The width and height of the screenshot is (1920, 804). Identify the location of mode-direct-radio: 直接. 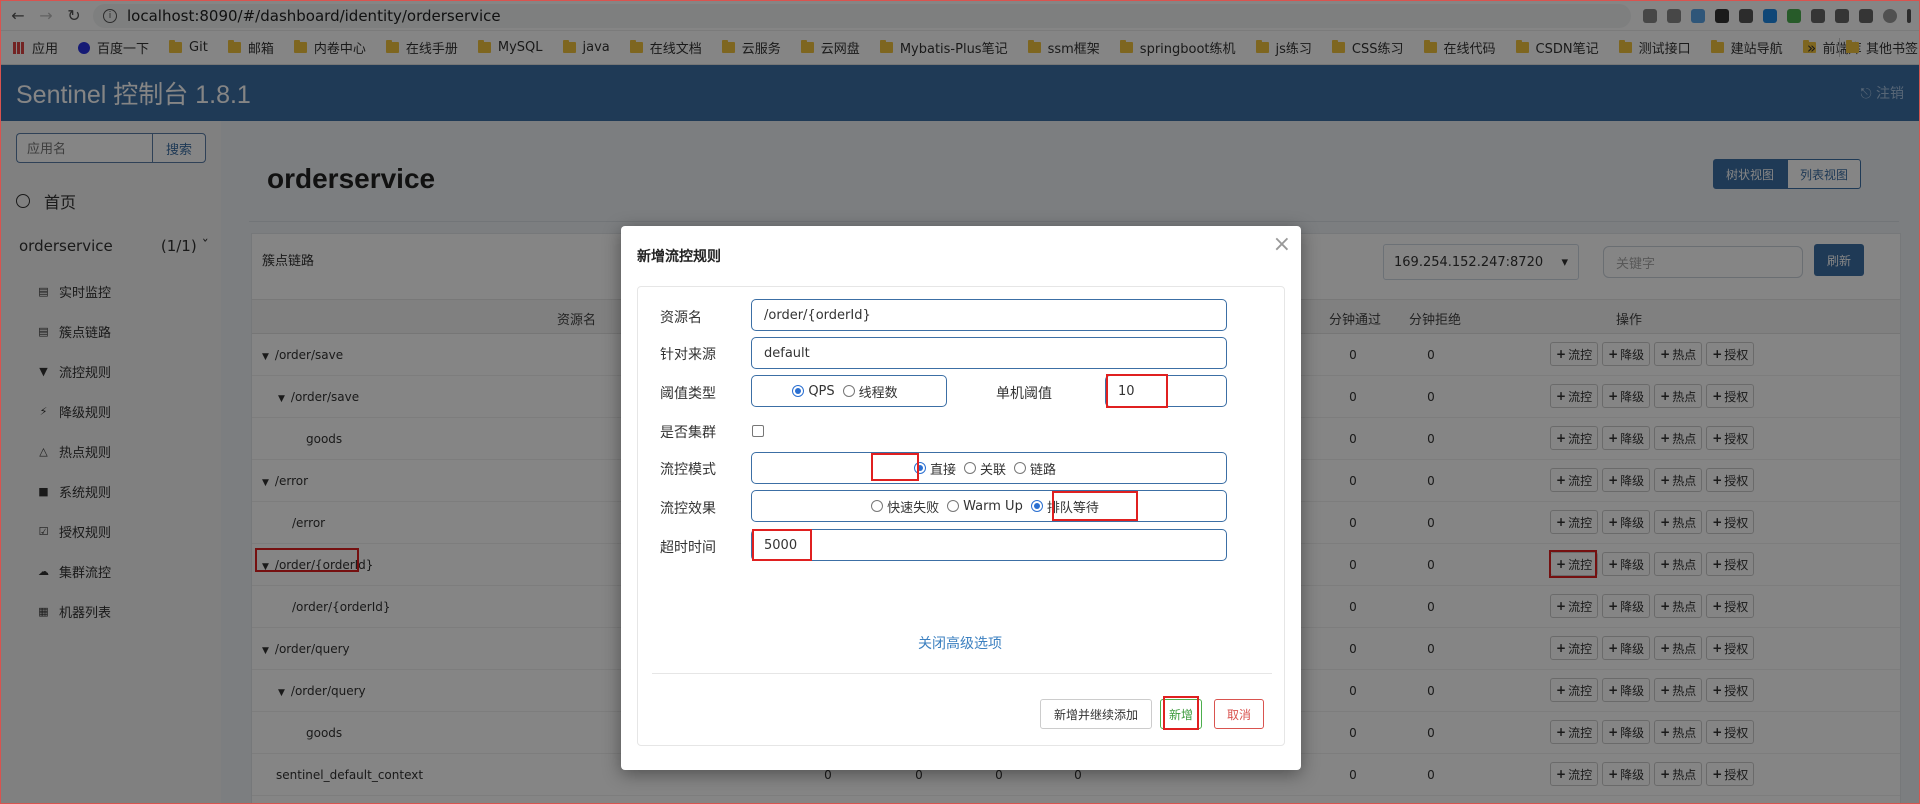
(934, 468).